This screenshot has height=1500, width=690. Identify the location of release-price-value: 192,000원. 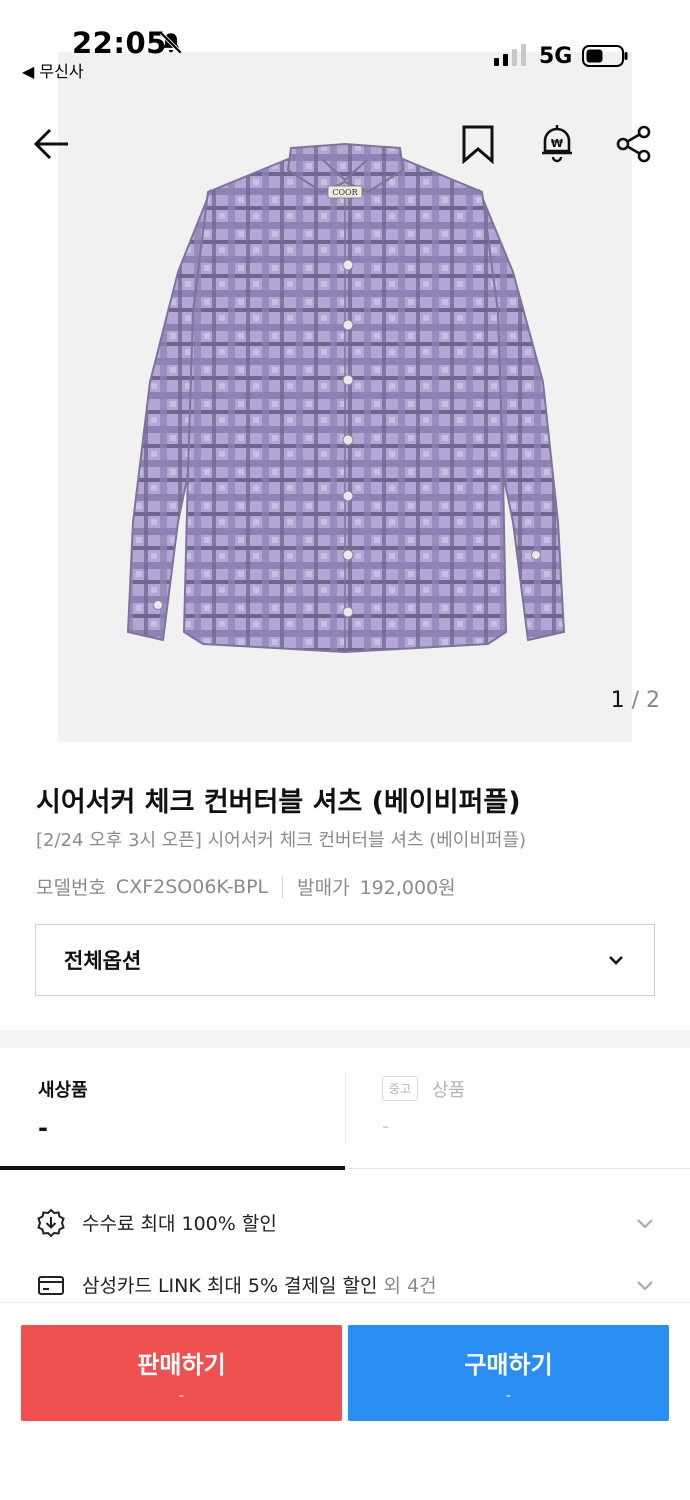
(407, 888).